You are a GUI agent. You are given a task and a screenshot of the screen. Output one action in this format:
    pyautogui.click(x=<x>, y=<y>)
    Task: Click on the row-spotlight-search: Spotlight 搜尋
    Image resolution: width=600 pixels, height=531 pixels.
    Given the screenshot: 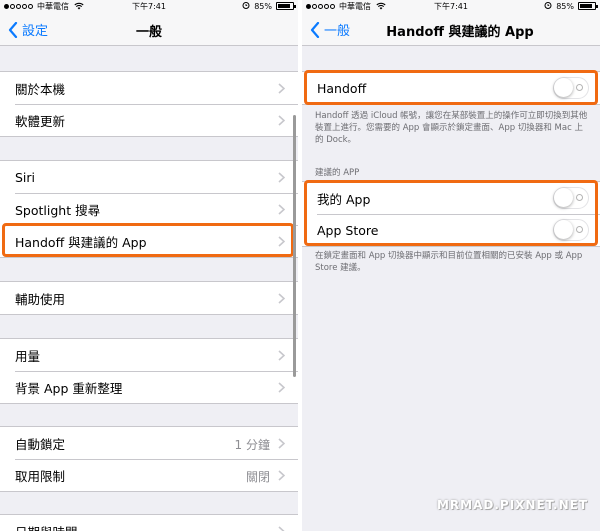 What is the action you would take?
    pyautogui.click(x=149, y=209)
    